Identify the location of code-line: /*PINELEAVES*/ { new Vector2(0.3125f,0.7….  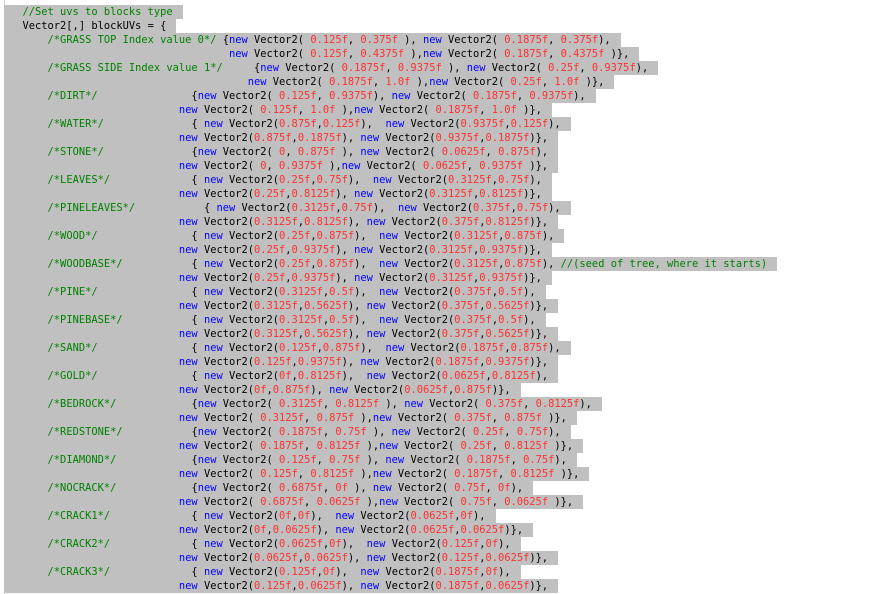
(287, 208).